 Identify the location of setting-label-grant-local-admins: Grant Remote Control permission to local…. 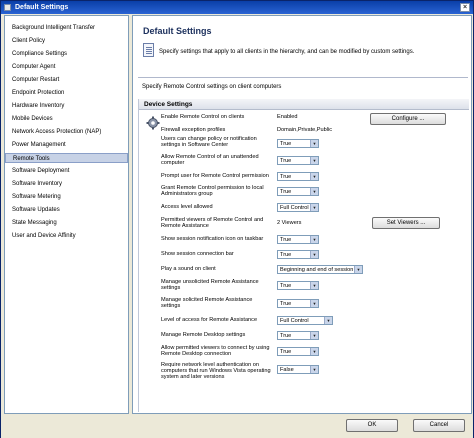
(212, 191).